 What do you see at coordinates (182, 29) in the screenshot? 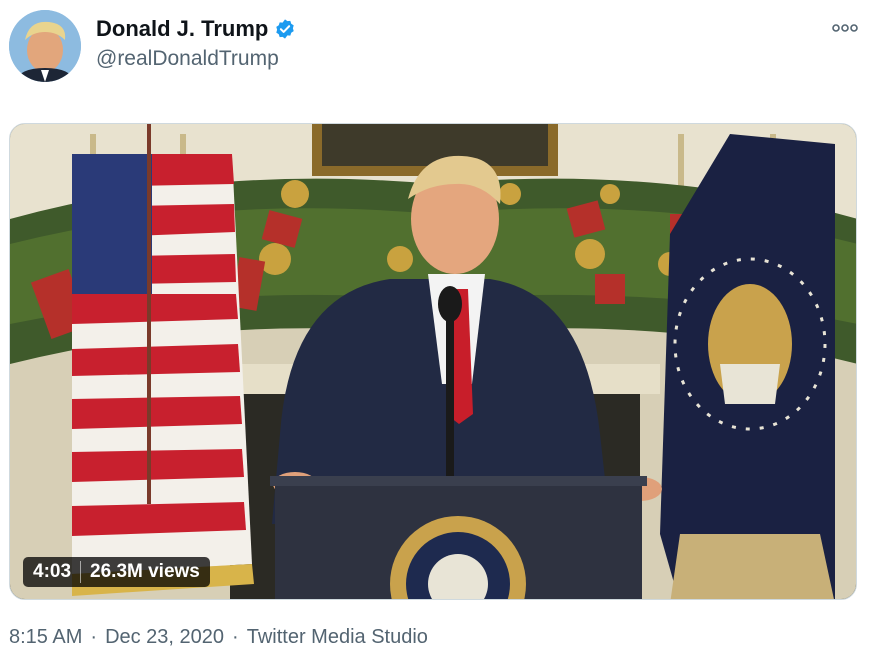
I see `display-name: Donald J. Trump` at bounding box center [182, 29].